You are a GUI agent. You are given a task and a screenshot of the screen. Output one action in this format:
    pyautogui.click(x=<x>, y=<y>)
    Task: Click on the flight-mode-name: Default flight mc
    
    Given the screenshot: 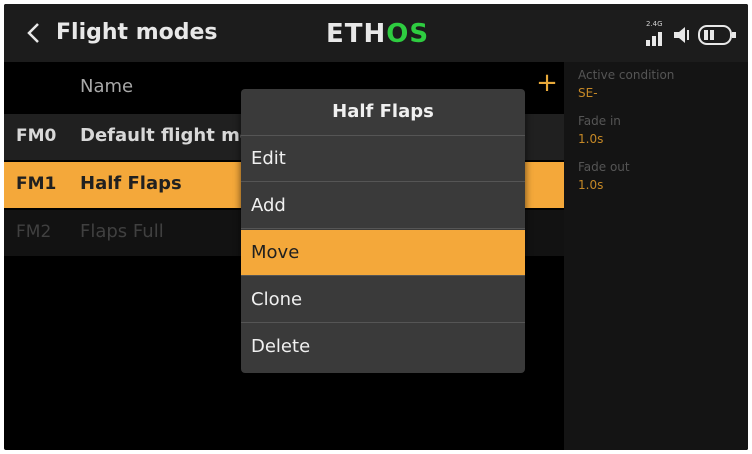 What is the action you would take?
    pyautogui.click(x=165, y=135)
    